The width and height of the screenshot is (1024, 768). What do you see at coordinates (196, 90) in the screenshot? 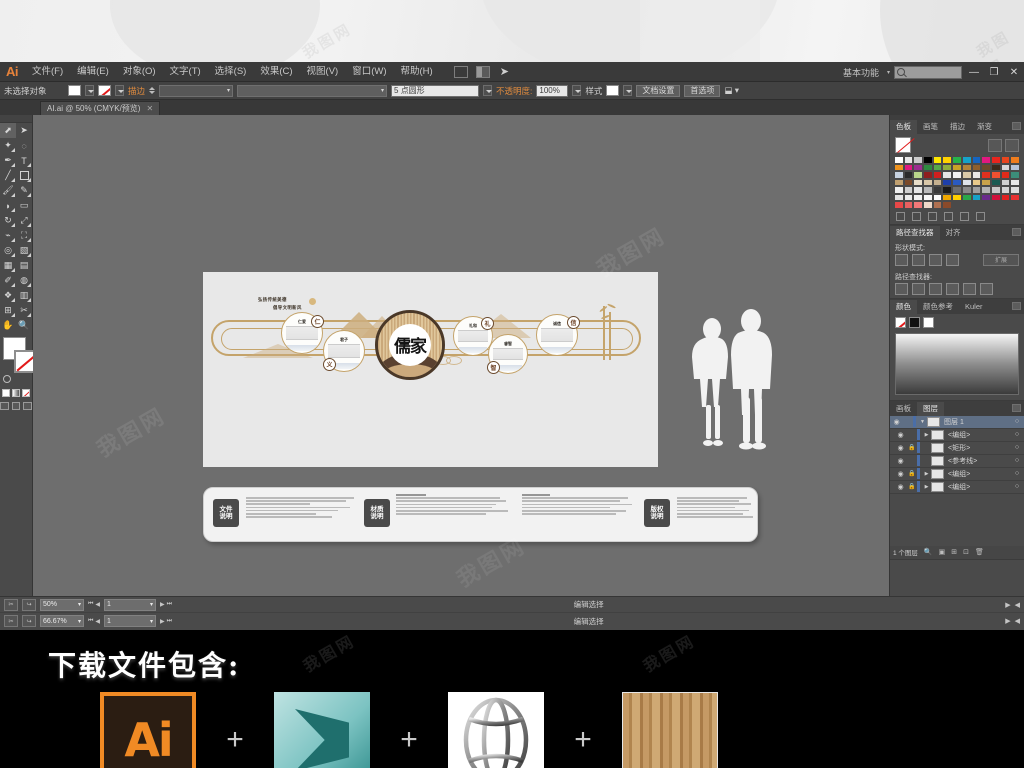
I see `stroke-weight-field: ▾` at bounding box center [196, 90].